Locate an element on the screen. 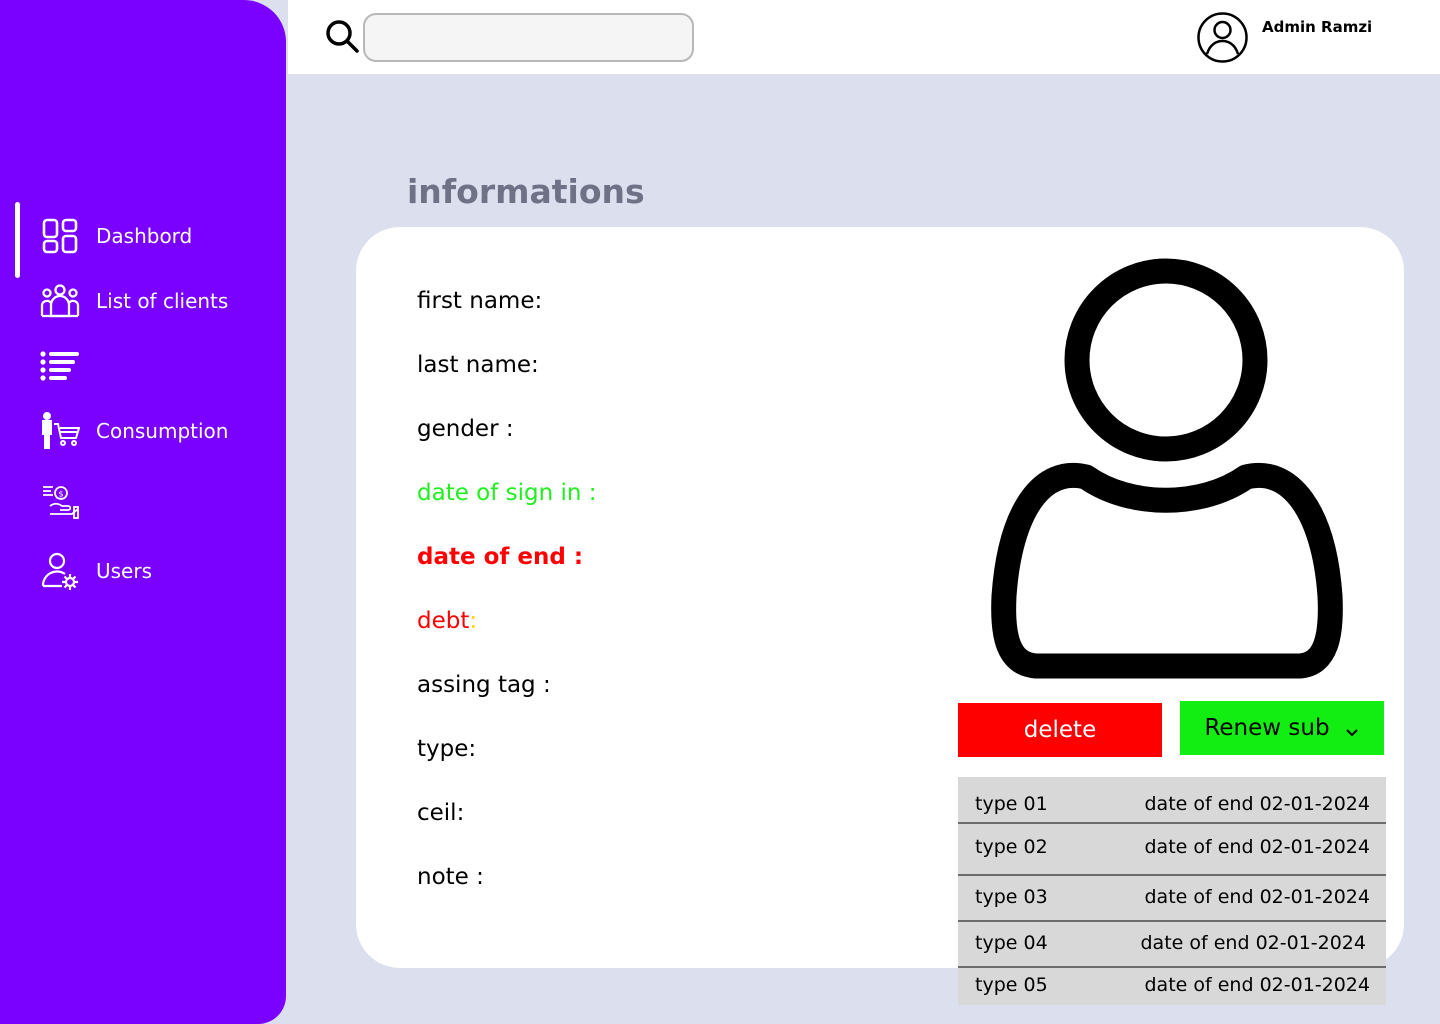  renew-option: type 01 date of end 02-01-2024 is located at coordinates (1172, 804).